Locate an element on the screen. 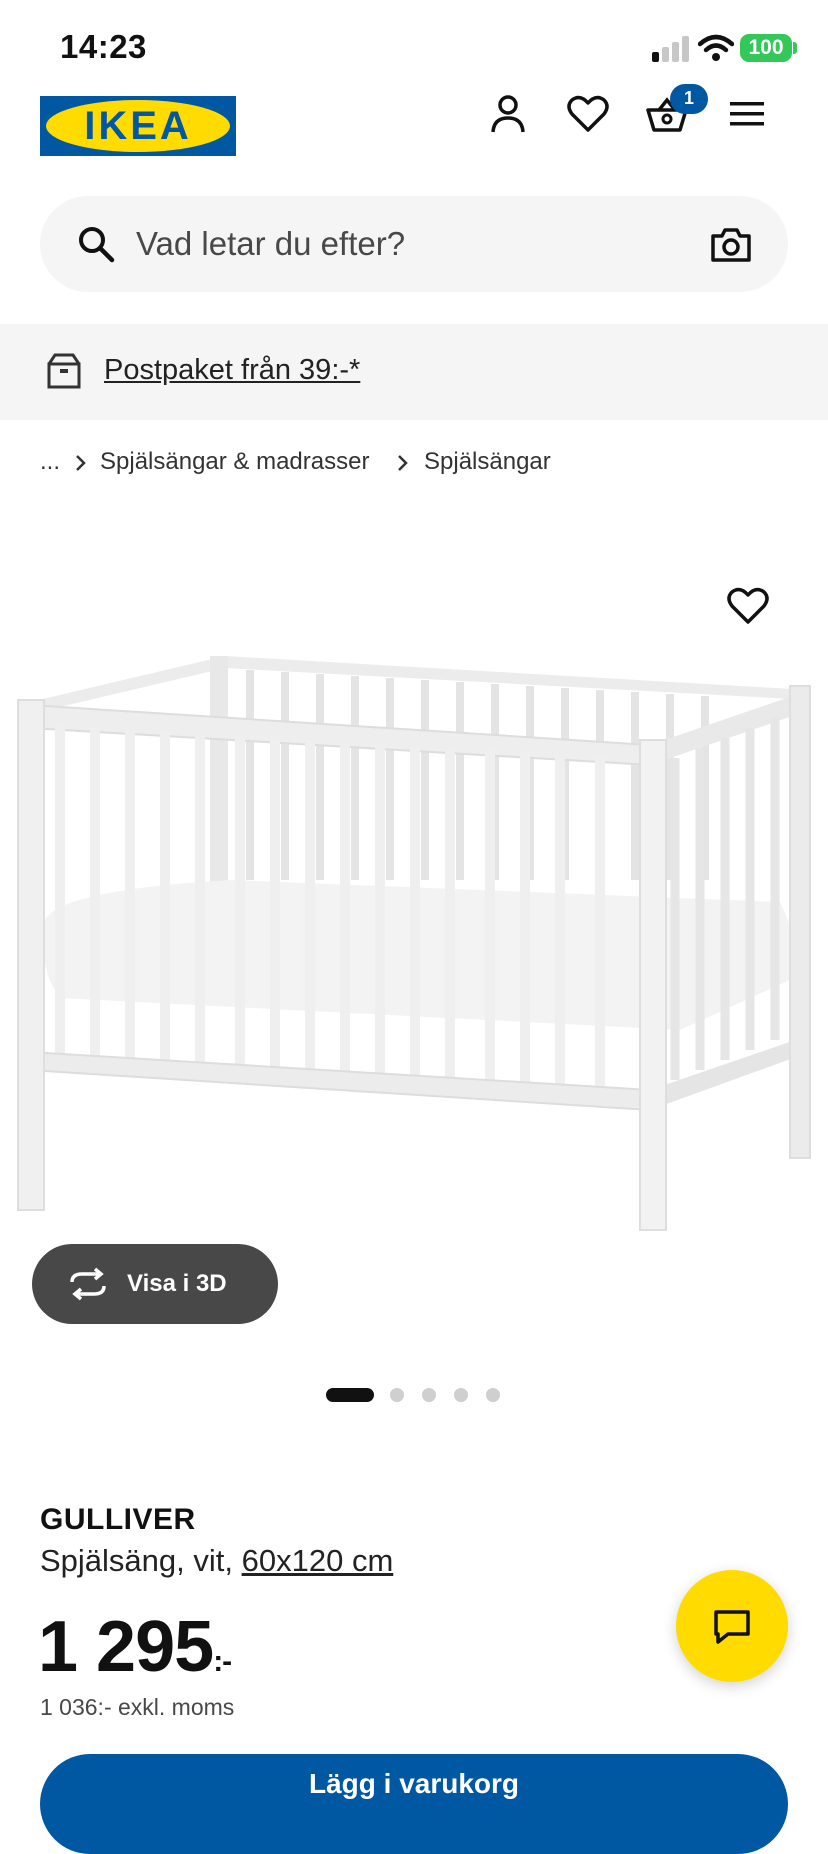 The height and width of the screenshot is (1854, 828). search-icon is located at coordinates (97, 245).